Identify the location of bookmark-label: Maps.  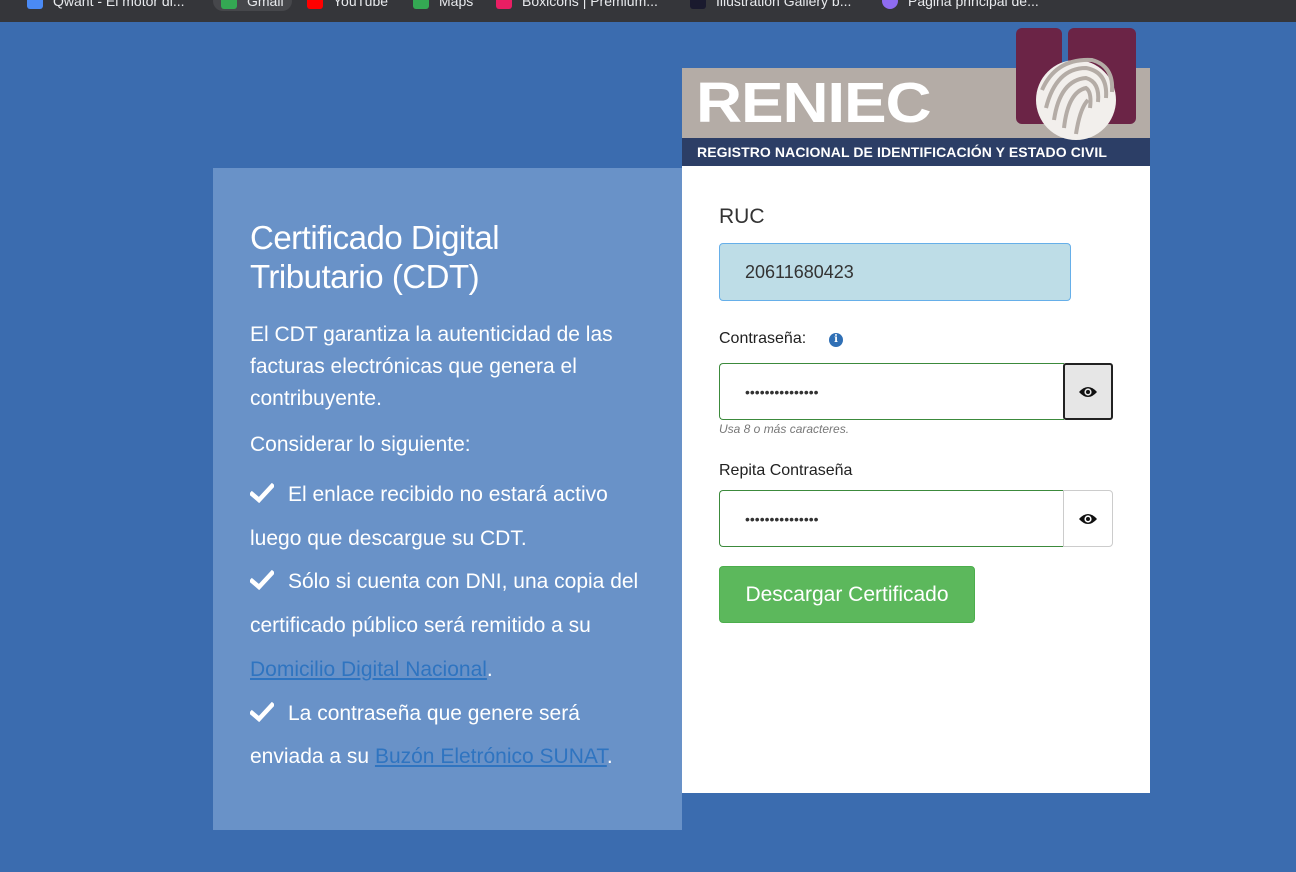
(456, 4).